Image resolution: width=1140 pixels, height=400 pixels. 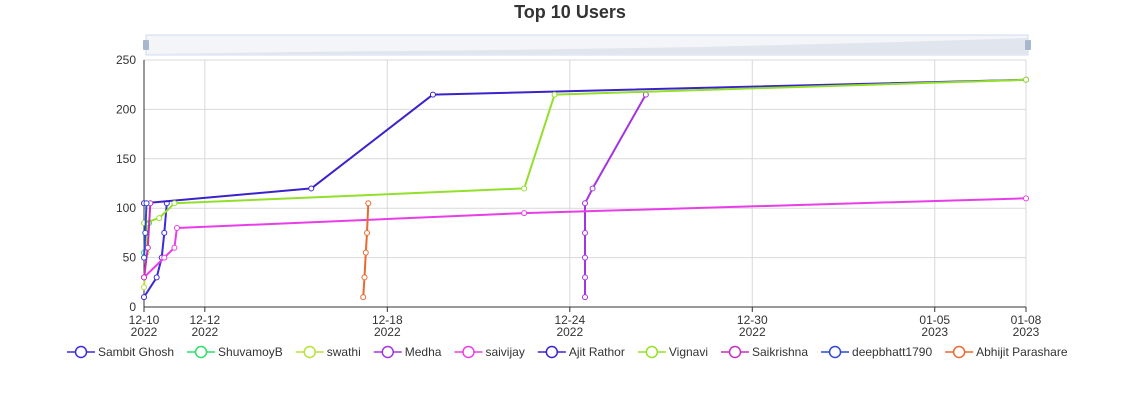 I want to click on legend-item-saivijay: saivijay, so click(x=489, y=352).